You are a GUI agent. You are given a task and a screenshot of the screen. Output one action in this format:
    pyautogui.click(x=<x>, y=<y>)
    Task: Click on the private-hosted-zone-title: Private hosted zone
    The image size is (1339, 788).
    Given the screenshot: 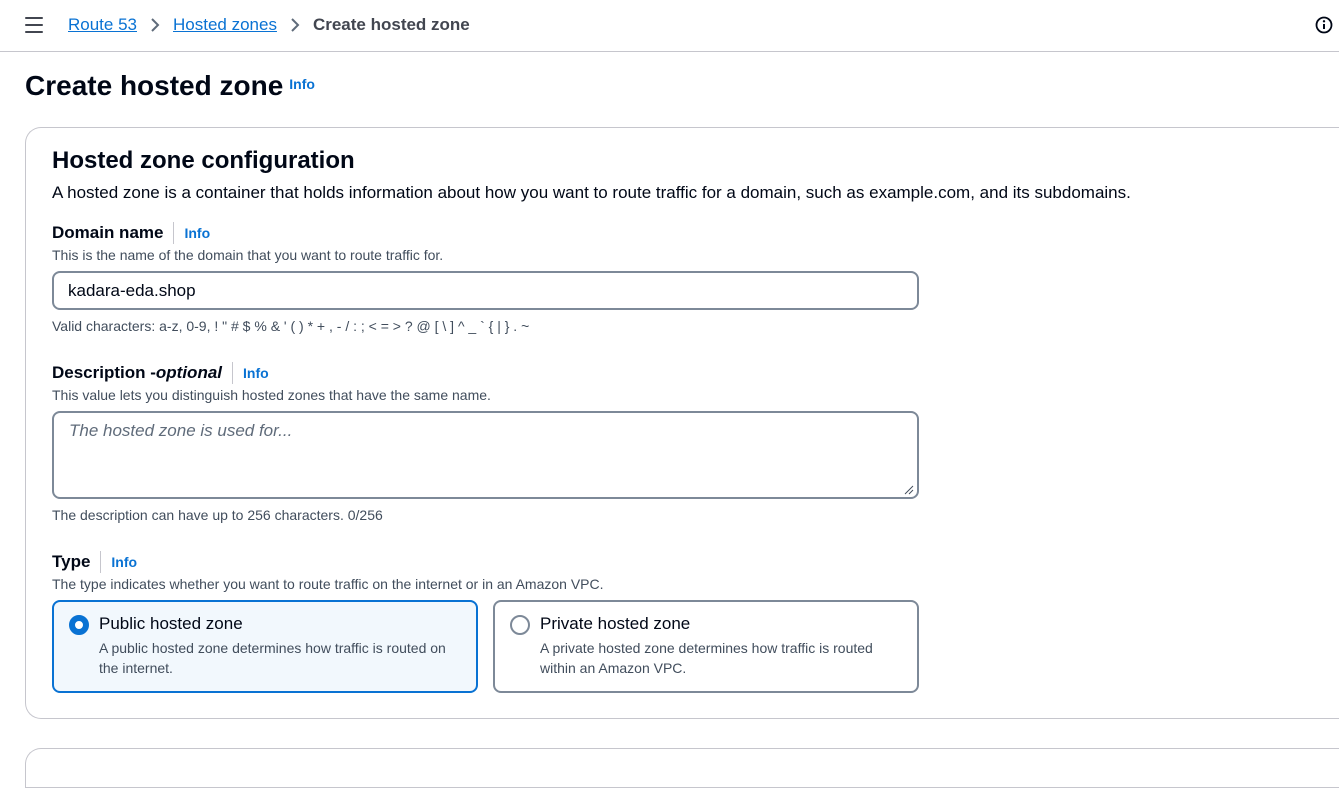 What is the action you would take?
    pyautogui.click(x=615, y=623)
    